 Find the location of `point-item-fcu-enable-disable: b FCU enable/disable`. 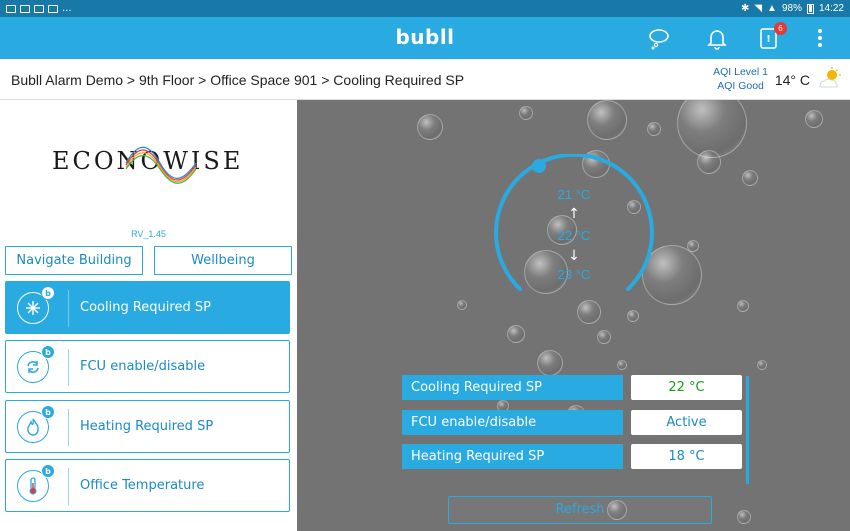

point-item-fcu-enable-disable: b FCU enable/disable is located at coordinates (147, 366).